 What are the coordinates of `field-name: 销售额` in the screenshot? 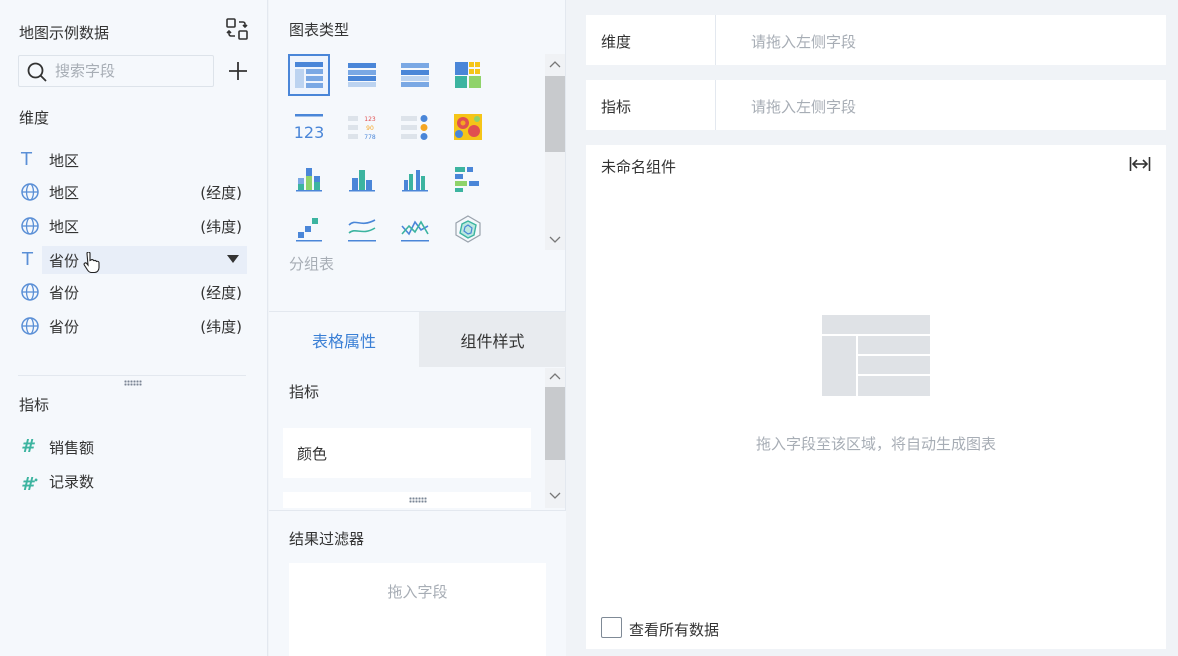 It's located at (72, 448).